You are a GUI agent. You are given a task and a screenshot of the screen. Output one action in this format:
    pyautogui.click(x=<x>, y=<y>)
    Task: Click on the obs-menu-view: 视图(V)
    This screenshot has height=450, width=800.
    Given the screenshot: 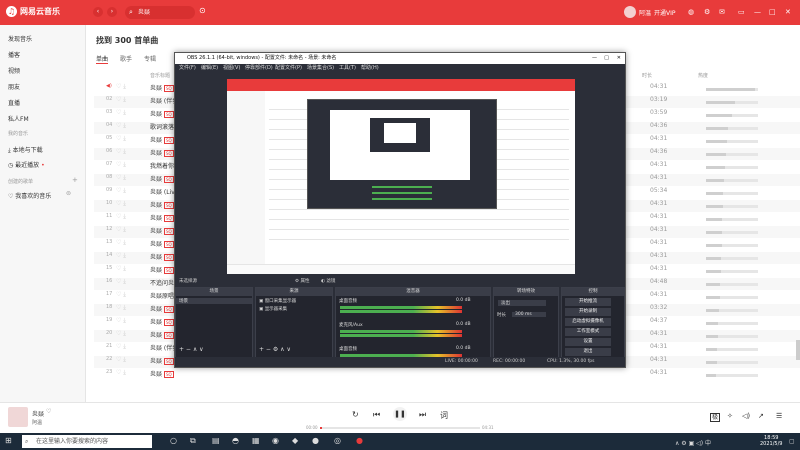 What is the action you would take?
    pyautogui.click(x=231, y=68)
    